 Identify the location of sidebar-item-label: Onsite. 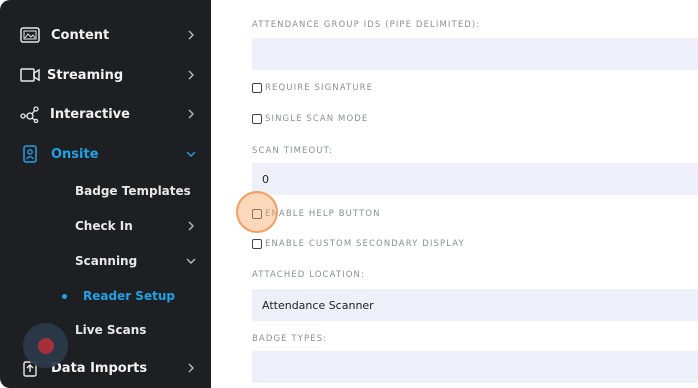
(75, 154).